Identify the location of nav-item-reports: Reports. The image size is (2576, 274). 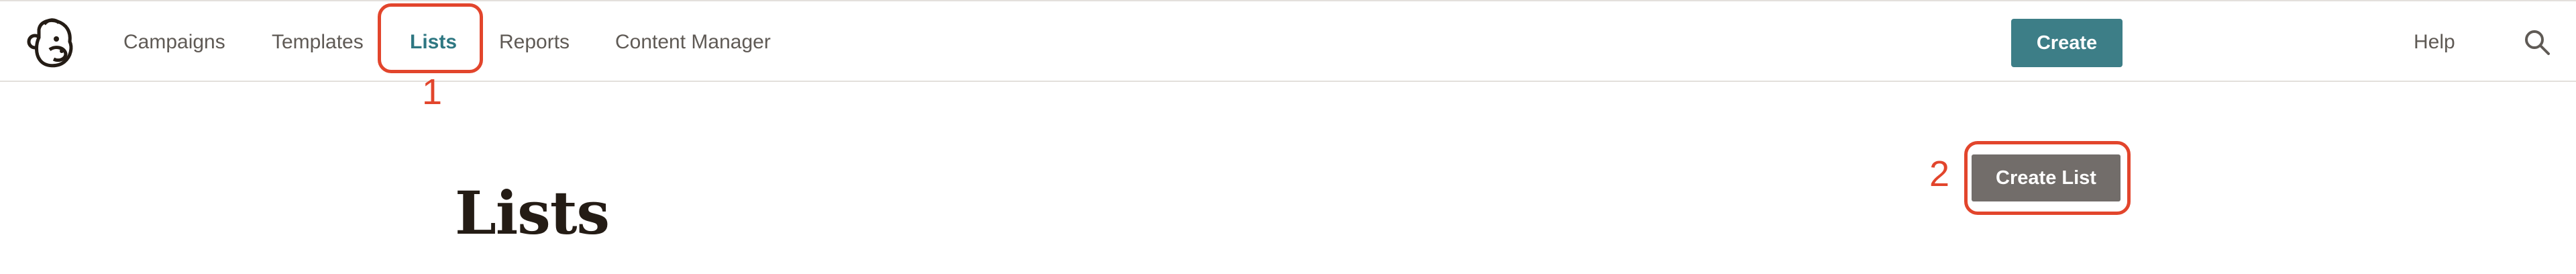
(534, 42).